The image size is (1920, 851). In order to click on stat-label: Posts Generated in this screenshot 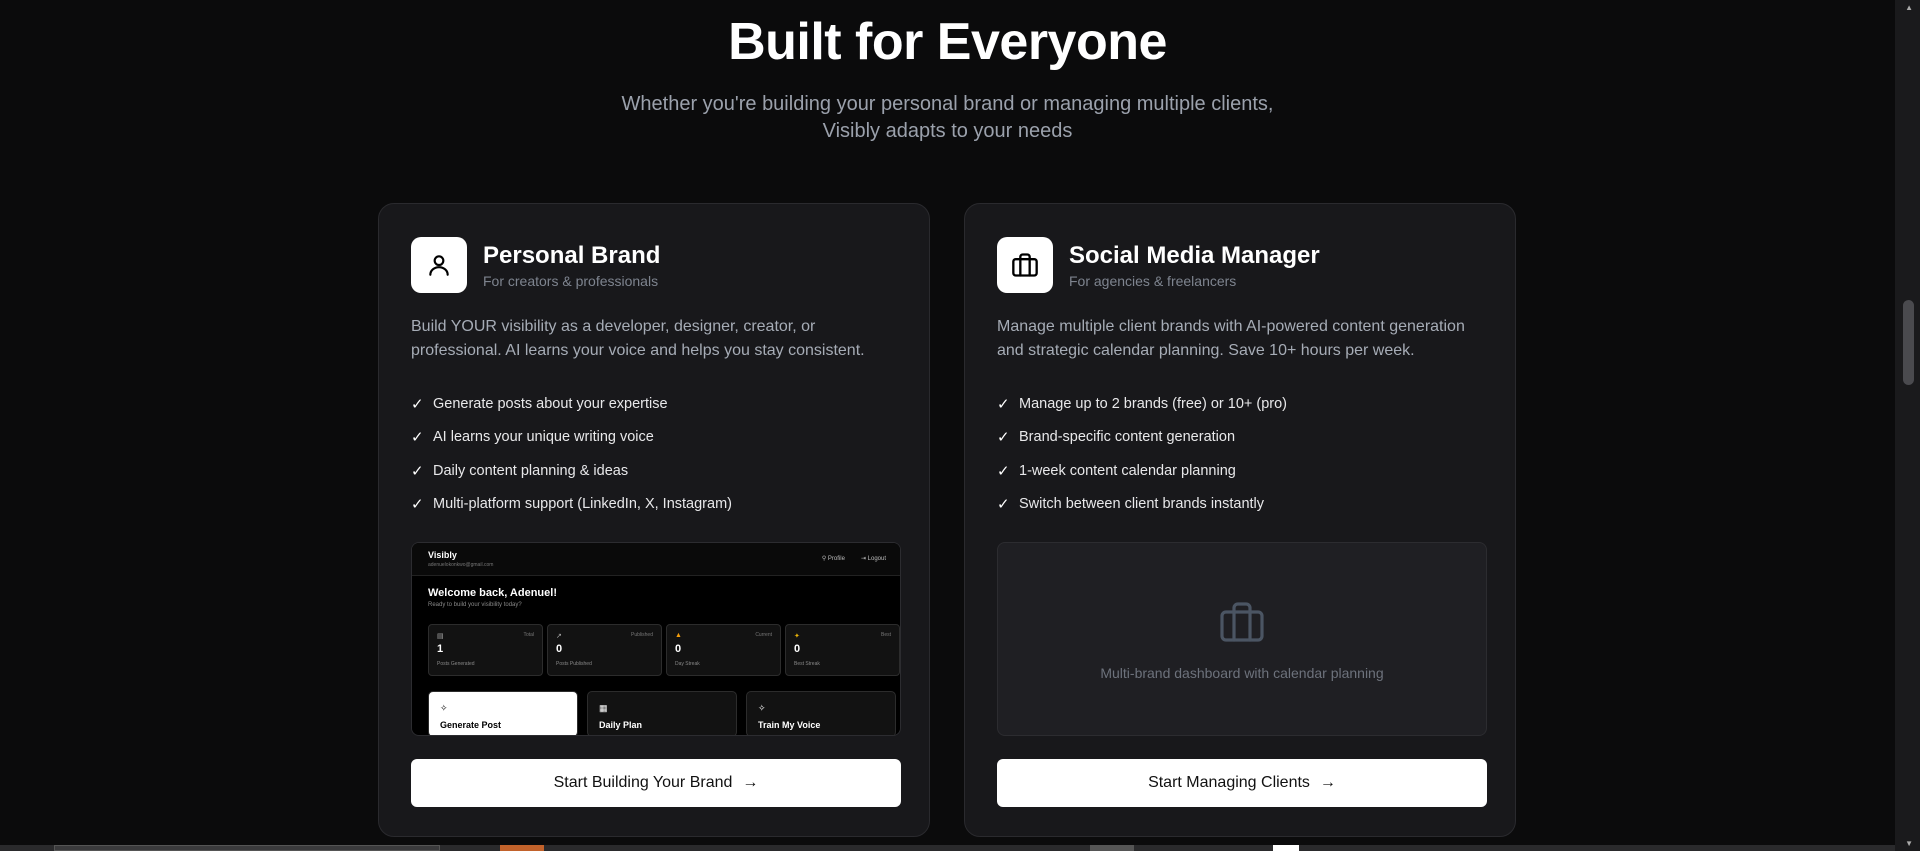, I will do `click(456, 664)`.